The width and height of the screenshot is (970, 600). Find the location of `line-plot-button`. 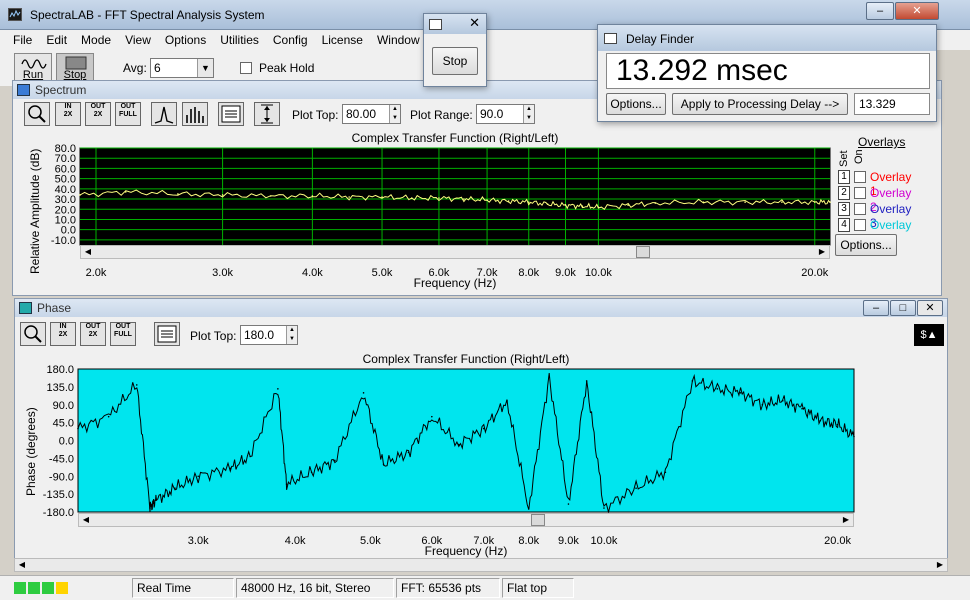

line-plot-button is located at coordinates (164, 114).